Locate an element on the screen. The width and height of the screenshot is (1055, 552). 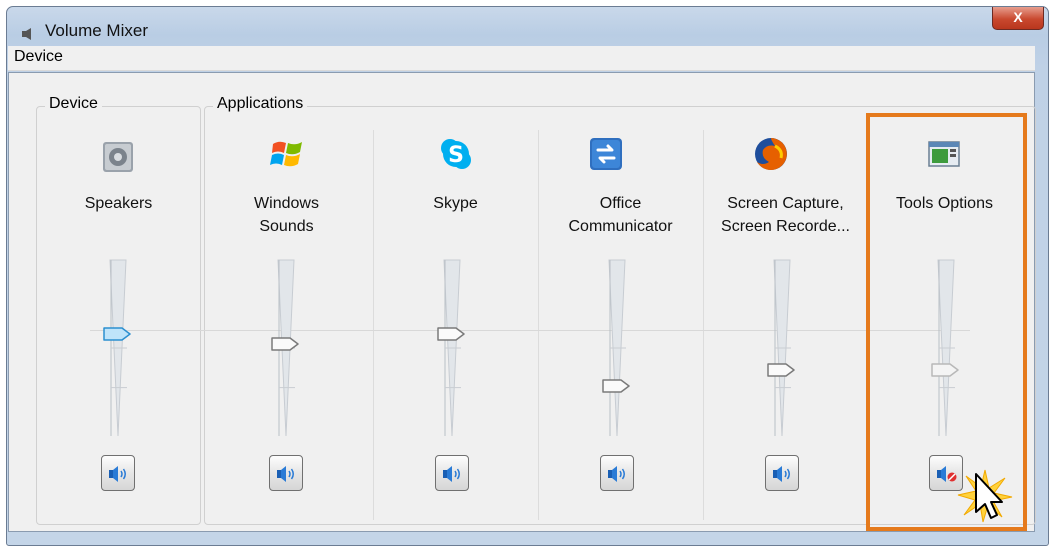
skype-icon: S is located at coordinates (456, 154).